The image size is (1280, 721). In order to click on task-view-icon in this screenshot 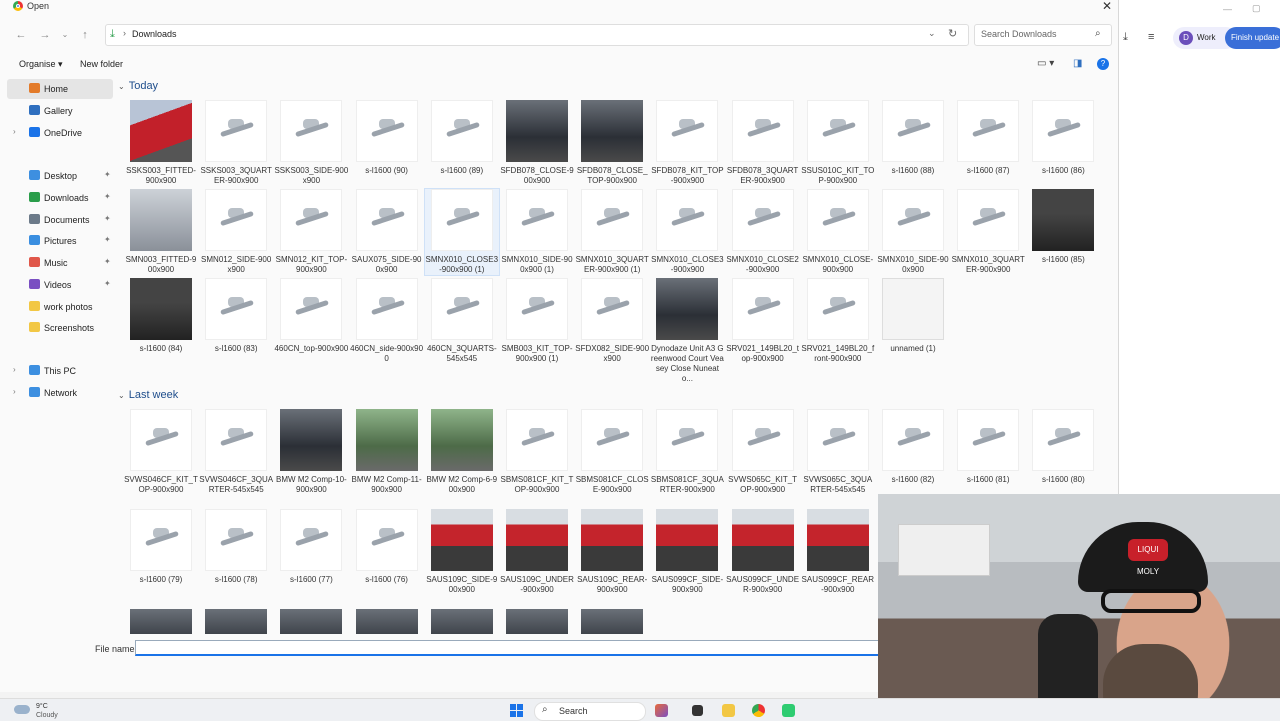, I will do `click(697, 710)`.